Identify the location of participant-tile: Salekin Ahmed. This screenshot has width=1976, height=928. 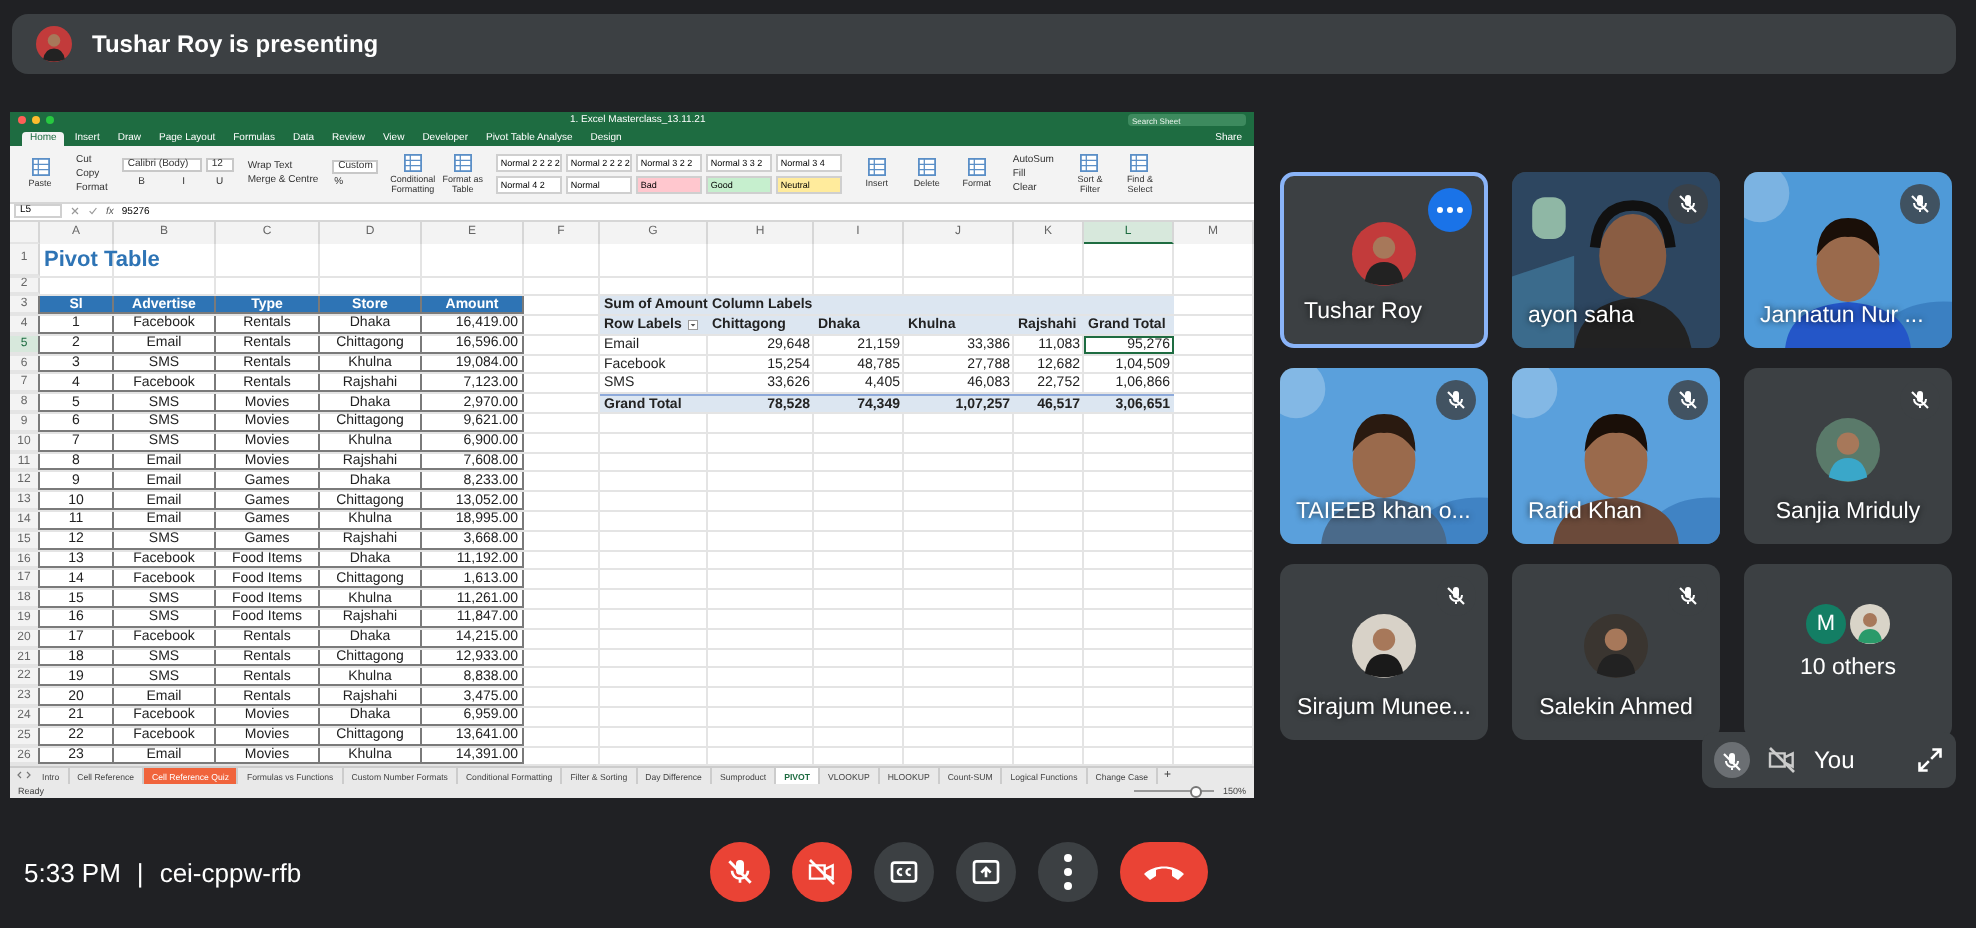
(1616, 652).